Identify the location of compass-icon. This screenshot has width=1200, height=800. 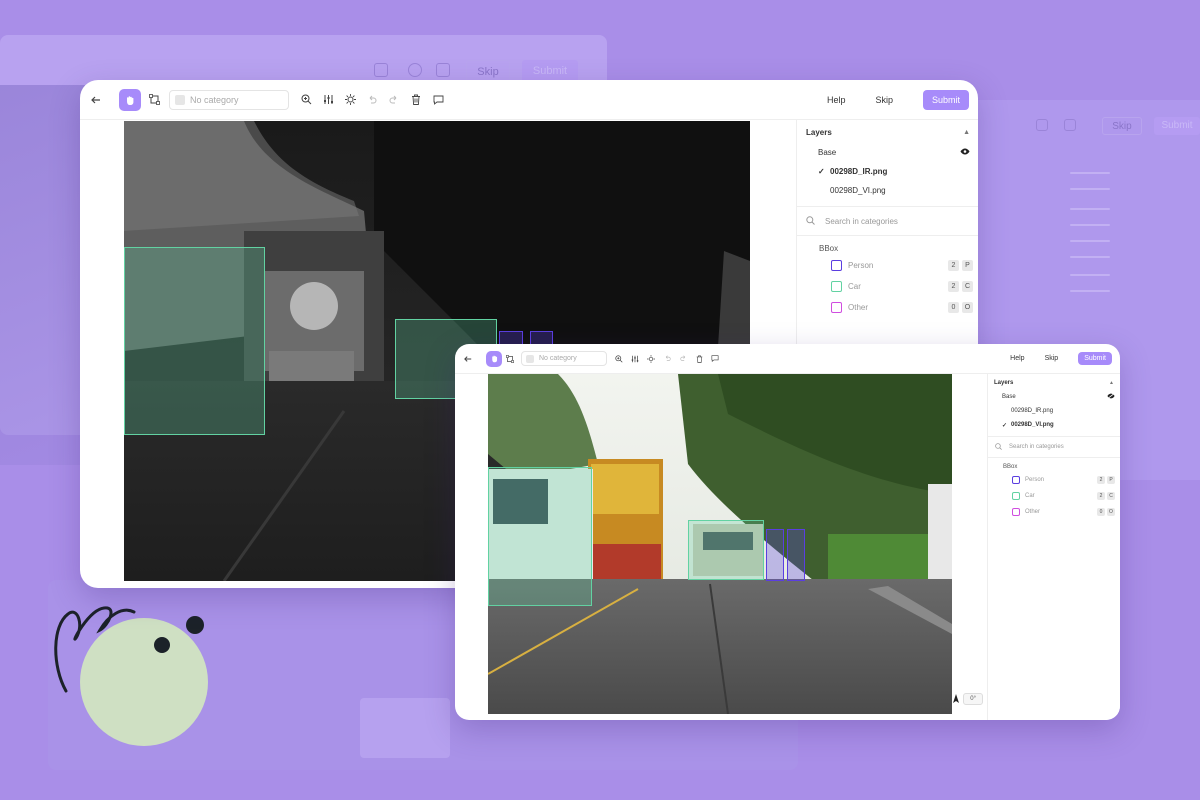
(956, 699).